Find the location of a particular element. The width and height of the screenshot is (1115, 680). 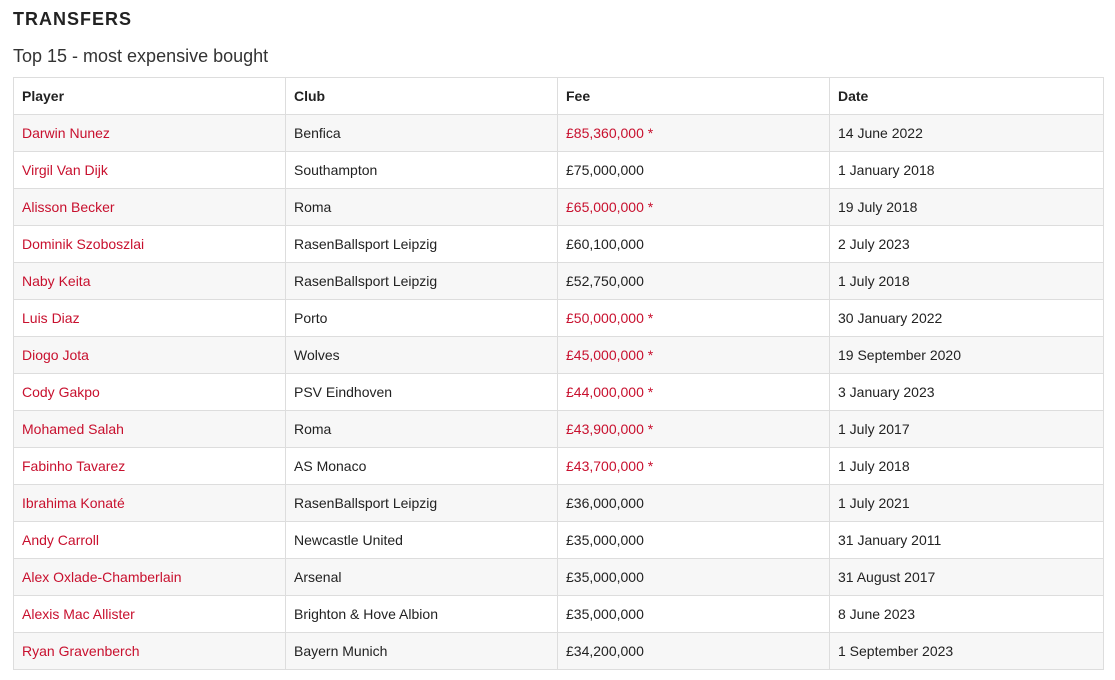

player-link: Fabinho Tavarez is located at coordinates (73, 466).